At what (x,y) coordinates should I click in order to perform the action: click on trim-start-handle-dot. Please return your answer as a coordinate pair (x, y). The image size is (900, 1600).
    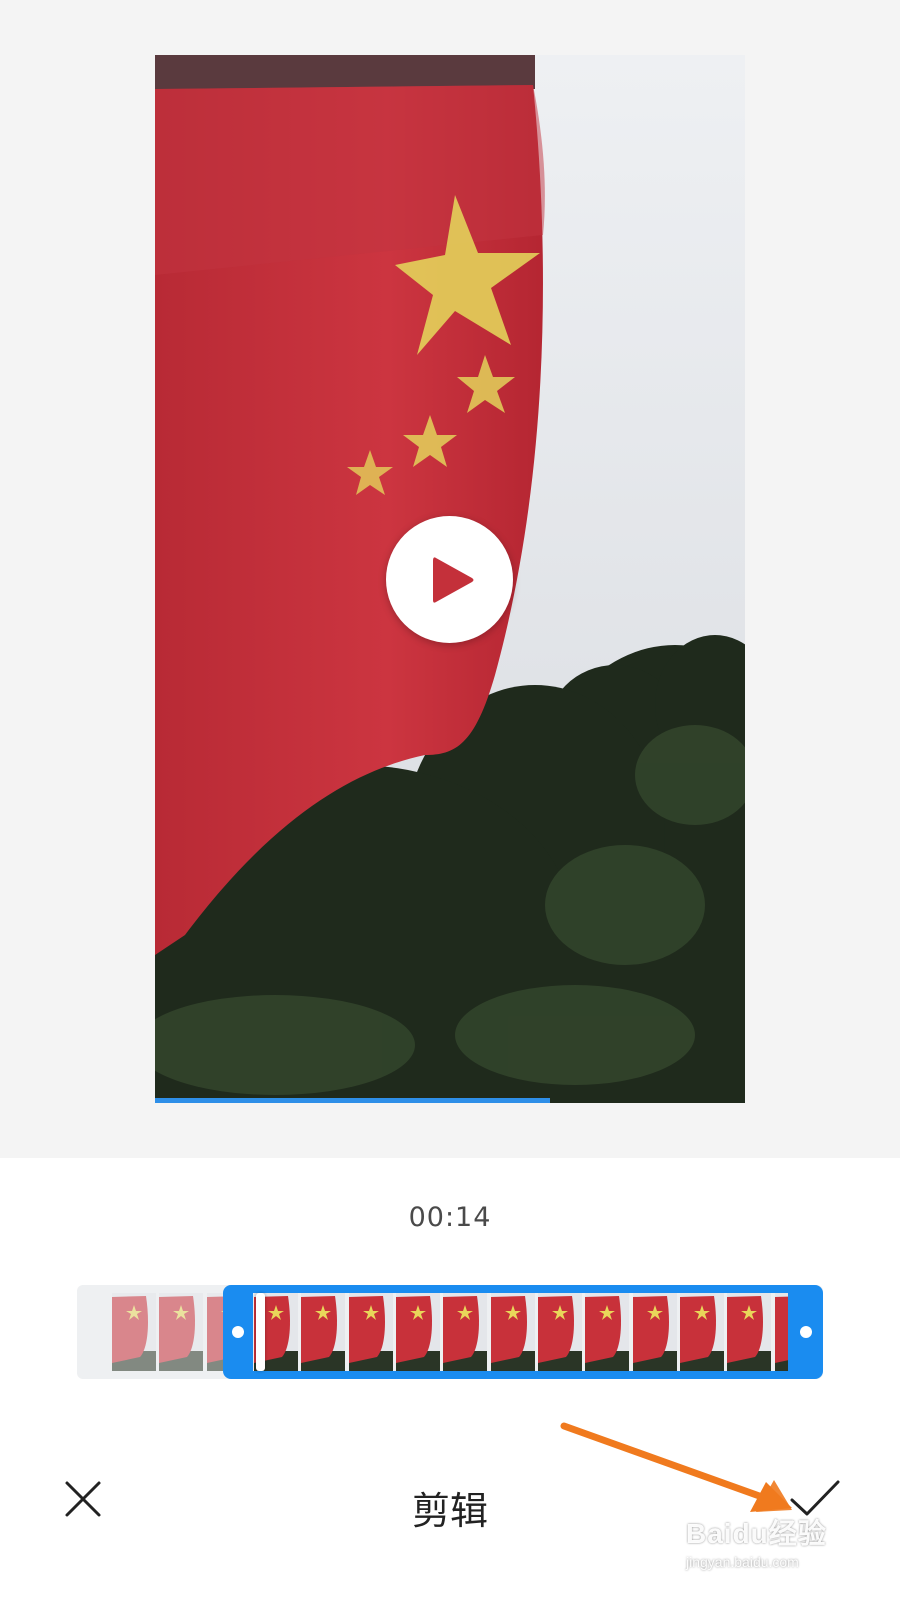
    Looking at the image, I should click on (238, 1332).